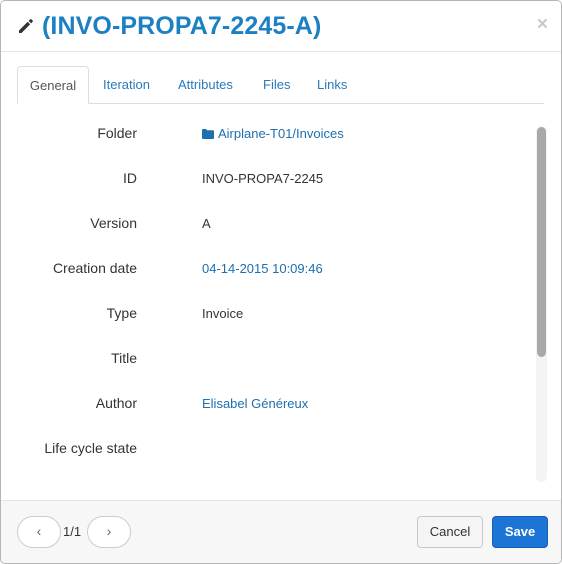 This screenshot has width=562, height=564. Describe the element at coordinates (116, 403) in the screenshot. I see `field-label: Author` at that location.